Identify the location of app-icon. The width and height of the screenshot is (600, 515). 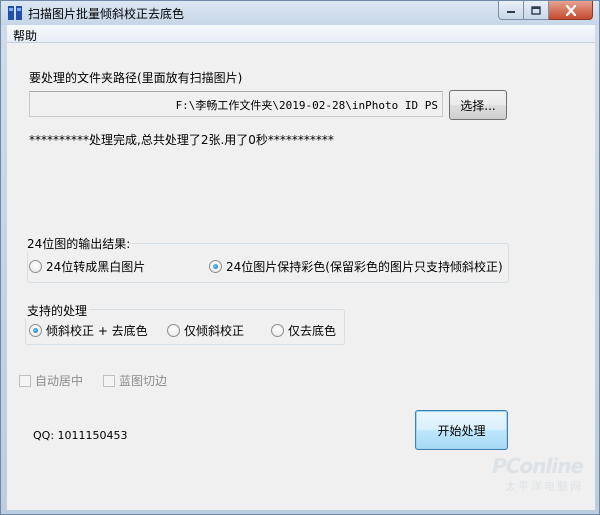
(15, 13).